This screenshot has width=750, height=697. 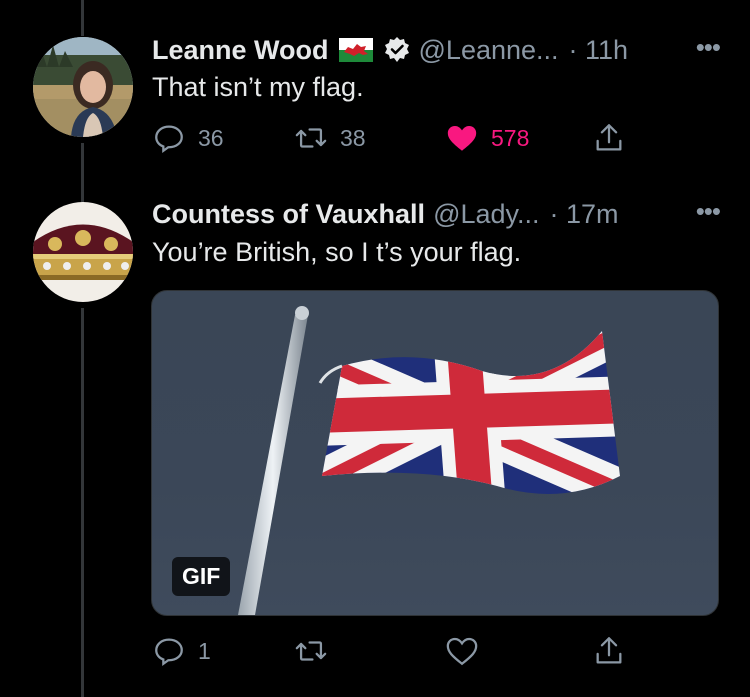 What do you see at coordinates (510, 137) in the screenshot?
I see `like-count: 578` at bounding box center [510, 137].